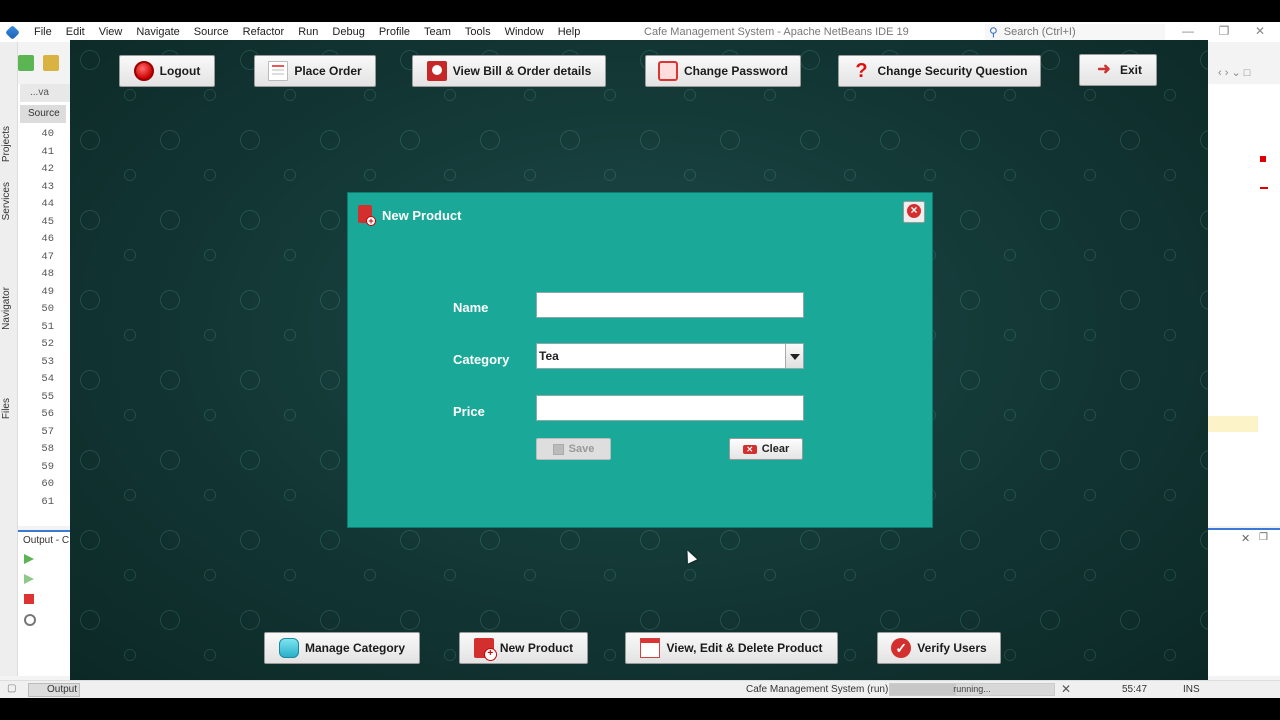  I want to click on line-number: 42, so click(47, 169).